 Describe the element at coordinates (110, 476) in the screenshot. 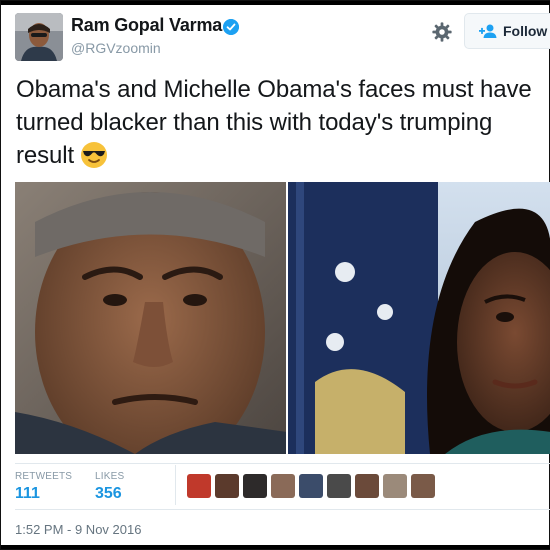

I see `likes-label: LIKES` at that location.